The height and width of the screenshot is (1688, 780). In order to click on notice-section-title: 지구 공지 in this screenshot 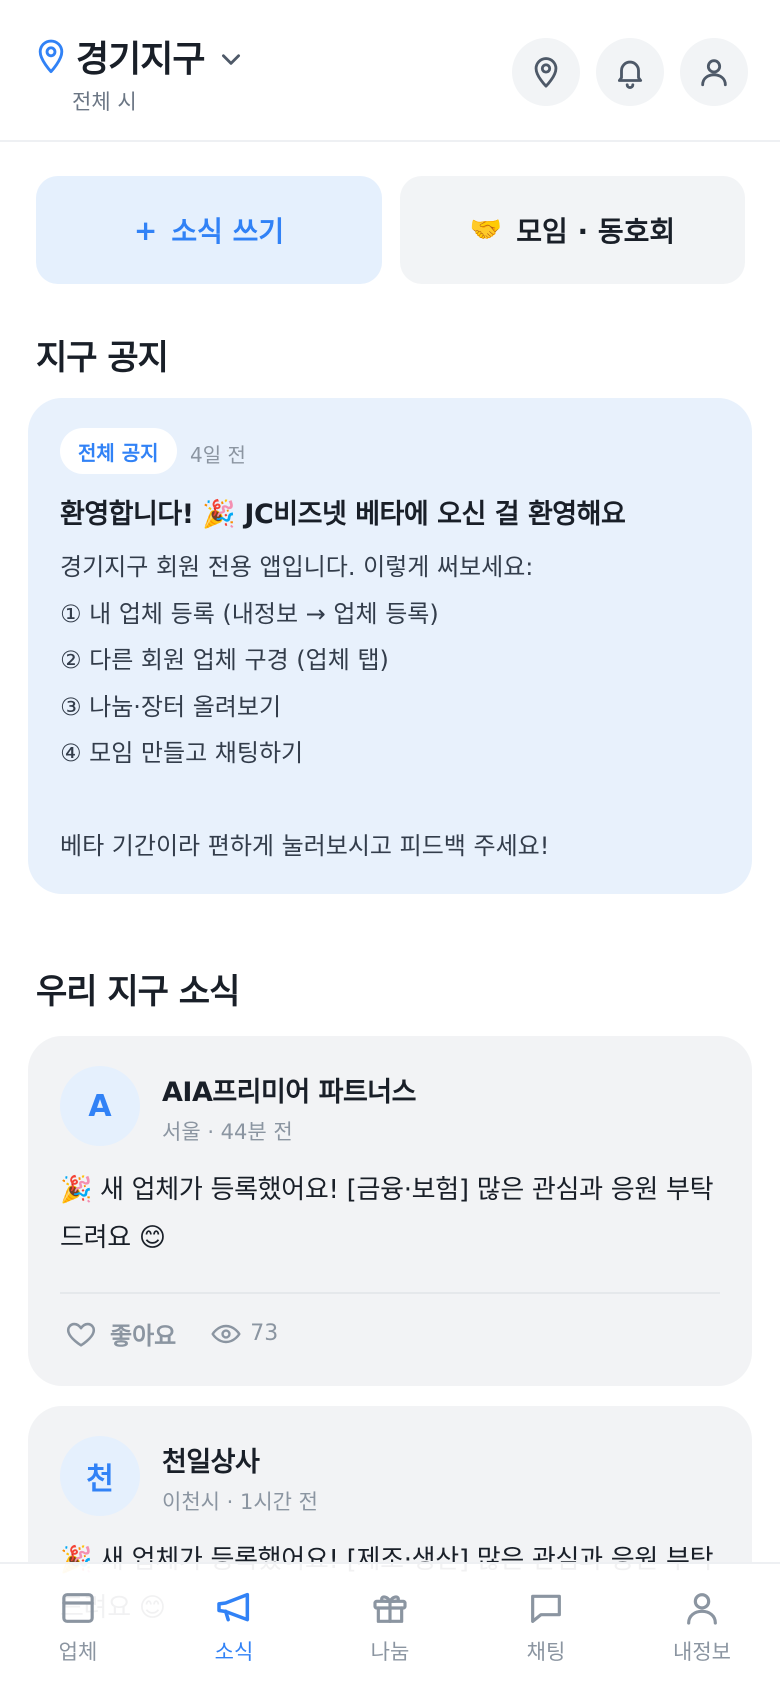, I will do `click(102, 358)`.